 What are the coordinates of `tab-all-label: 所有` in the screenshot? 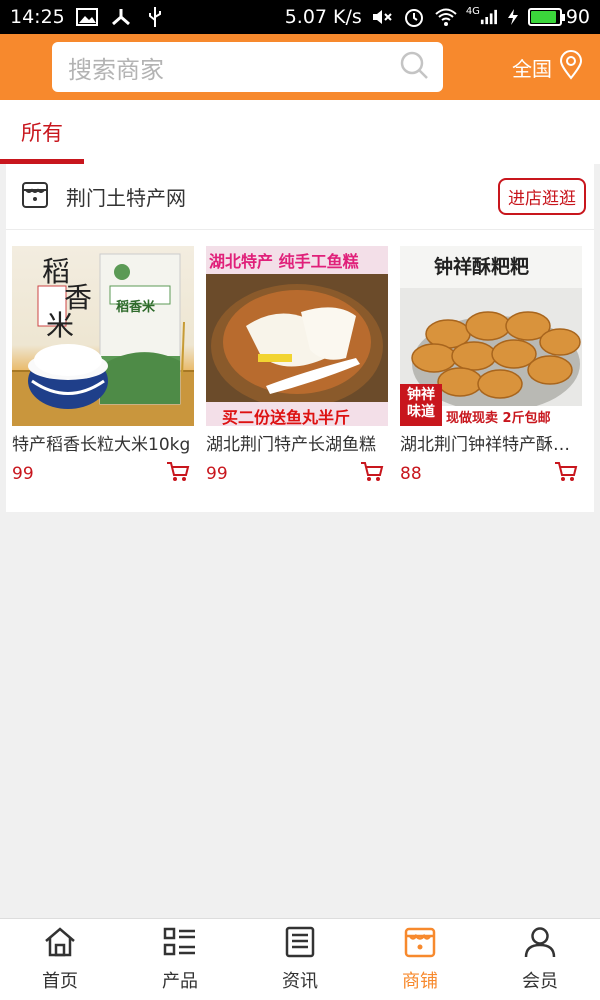 It's located at (42, 133).